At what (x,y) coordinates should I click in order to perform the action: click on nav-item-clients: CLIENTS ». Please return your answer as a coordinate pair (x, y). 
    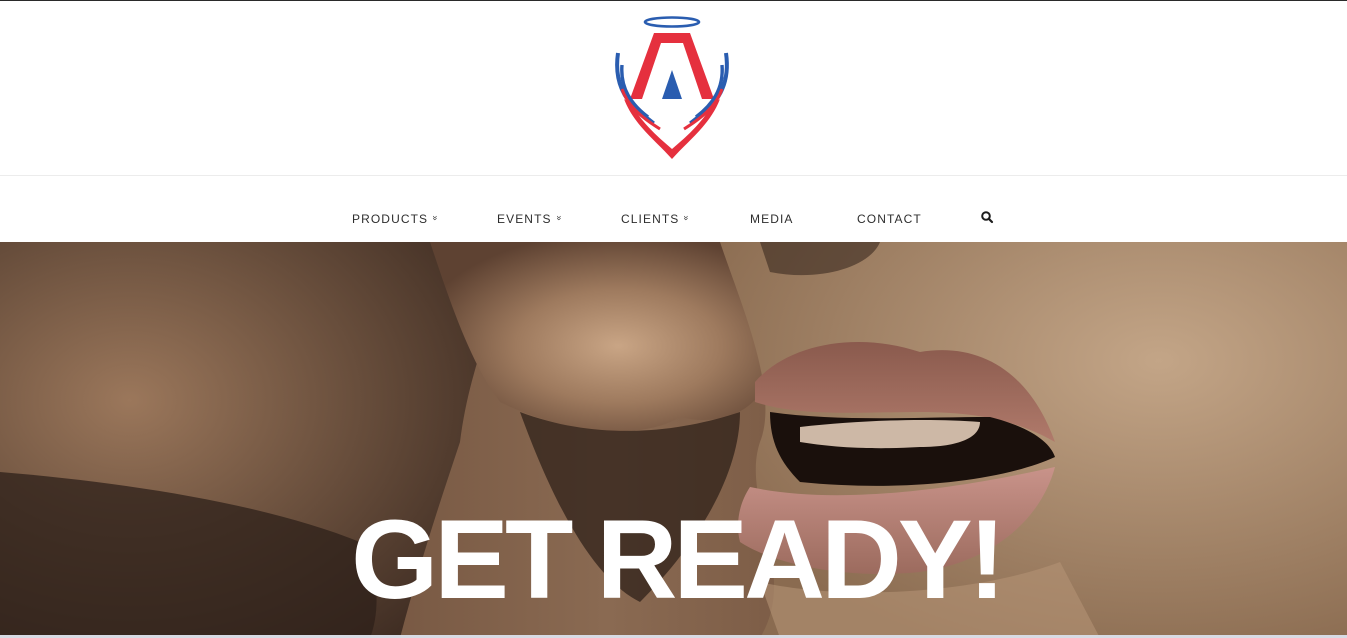
    Looking at the image, I should click on (656, 219).